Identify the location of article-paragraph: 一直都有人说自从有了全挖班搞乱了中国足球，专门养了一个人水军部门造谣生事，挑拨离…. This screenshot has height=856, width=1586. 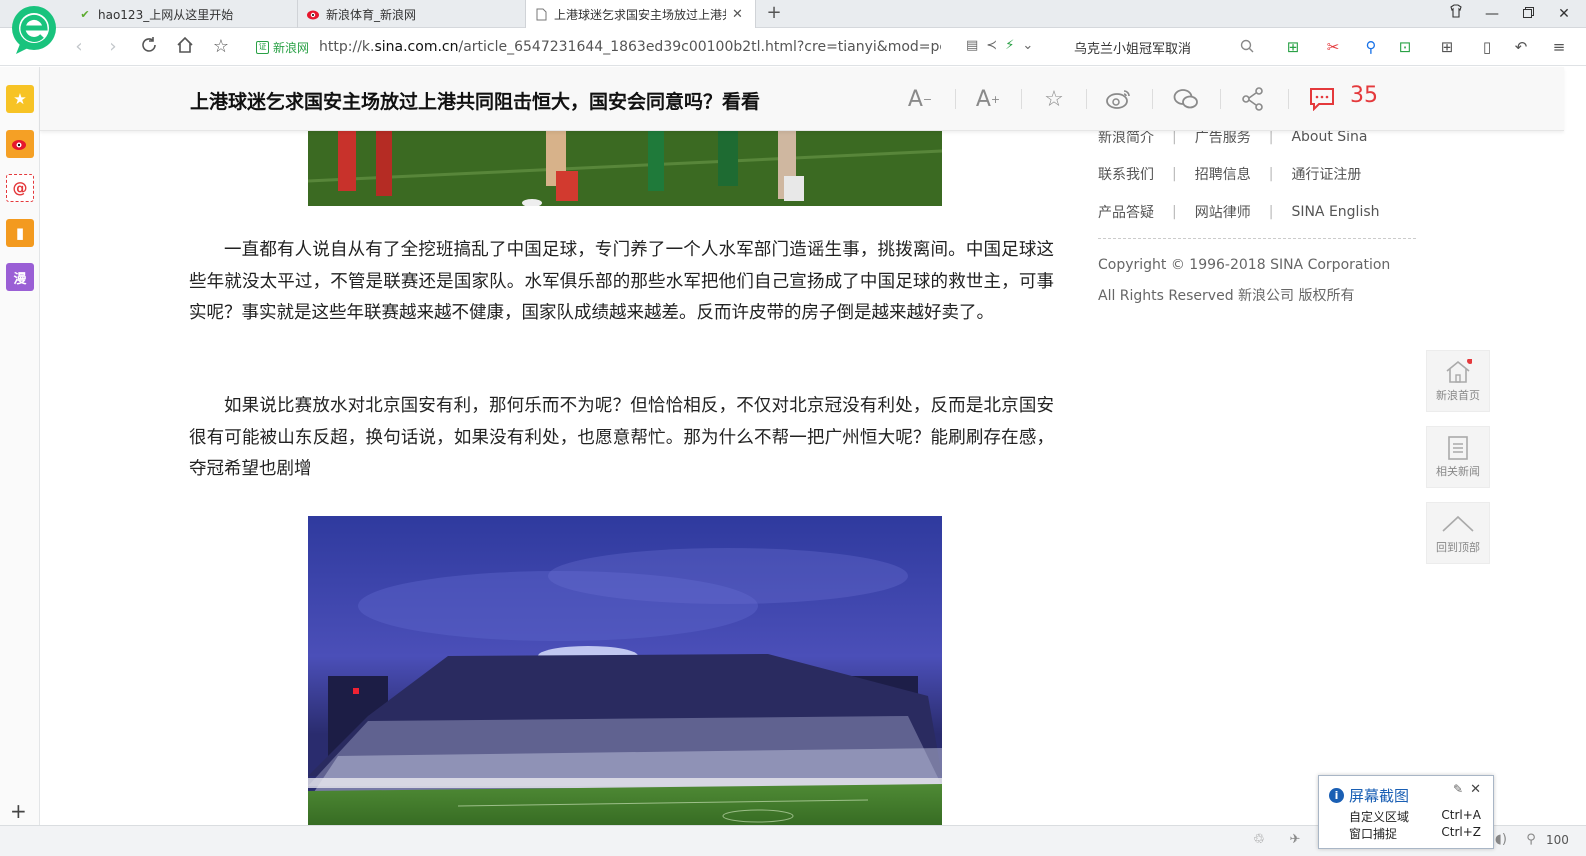
(621, 281).